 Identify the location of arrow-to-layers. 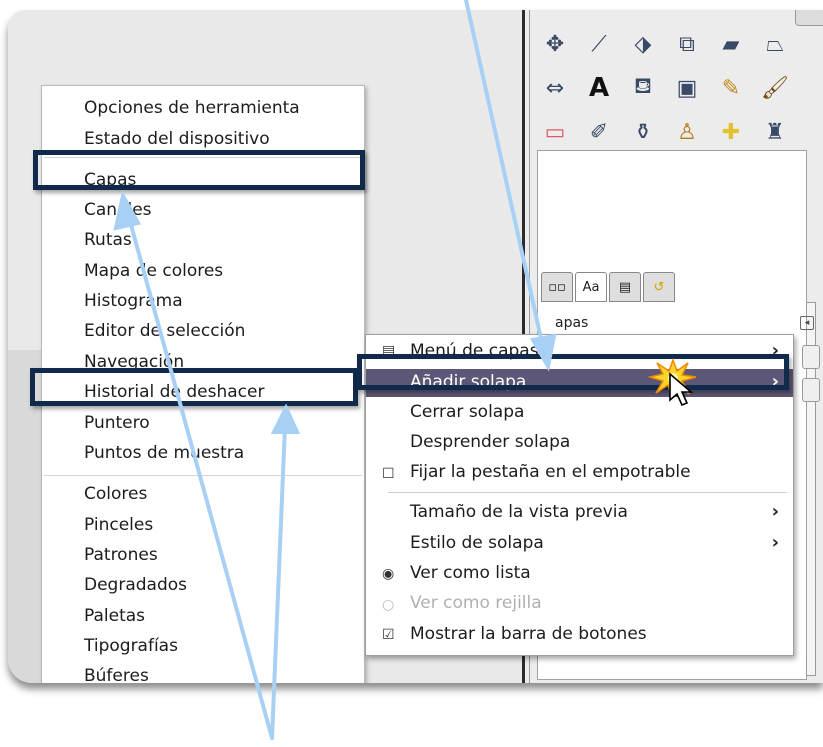
(200, 476).